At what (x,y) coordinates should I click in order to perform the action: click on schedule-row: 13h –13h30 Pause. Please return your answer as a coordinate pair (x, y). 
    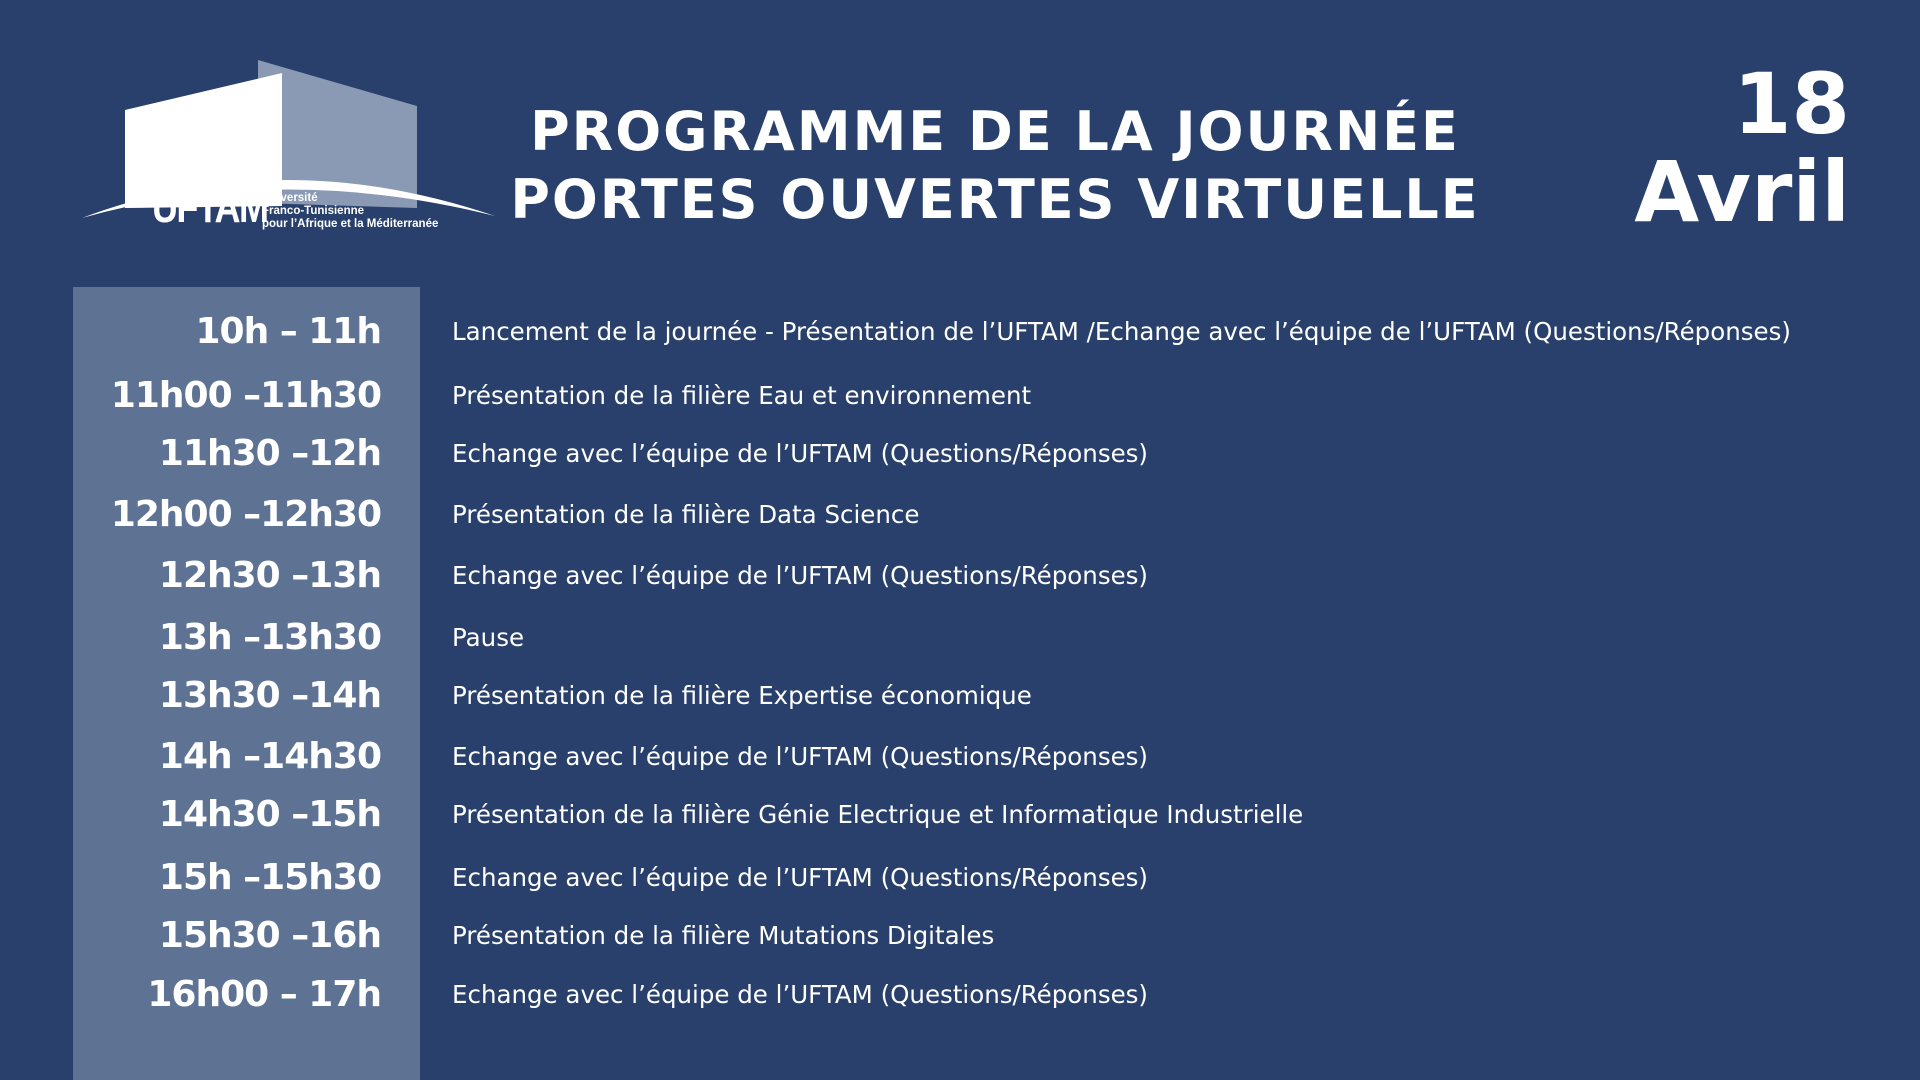
    Looking at the image, I should click on (960, 638).